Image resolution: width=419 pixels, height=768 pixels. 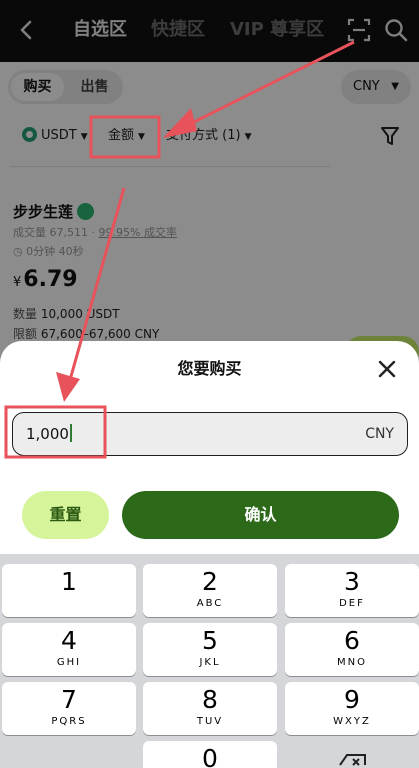 What do you see at coordinates (210, 699) in the screenshot?
I see `key-digit: 8` at bounding box center [210, 699].